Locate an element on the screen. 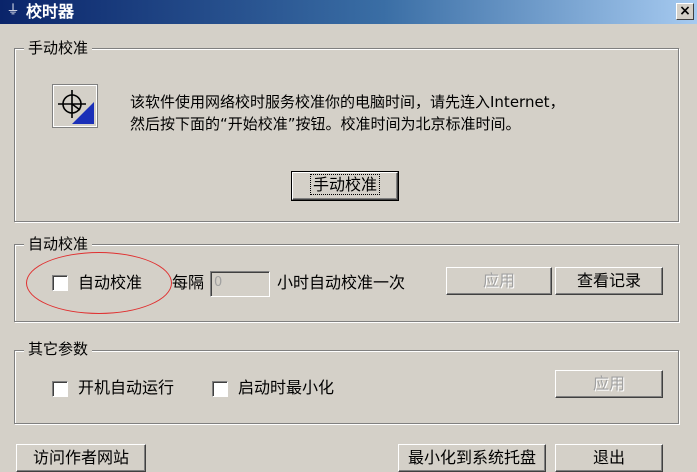  visit-author-site-button: 访问作者网站 is located at coordinates (81, 458).